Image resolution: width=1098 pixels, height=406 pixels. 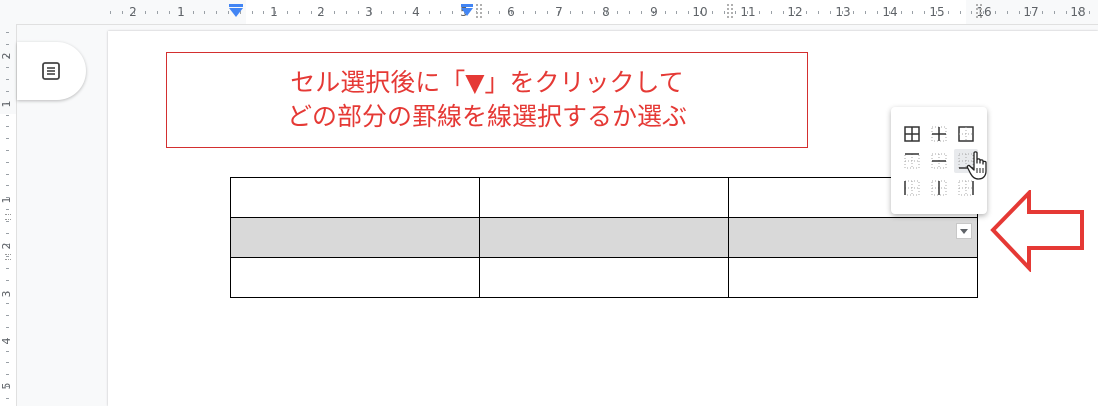 I want to click on ruler-number: 8, so click(x=606, y=12).